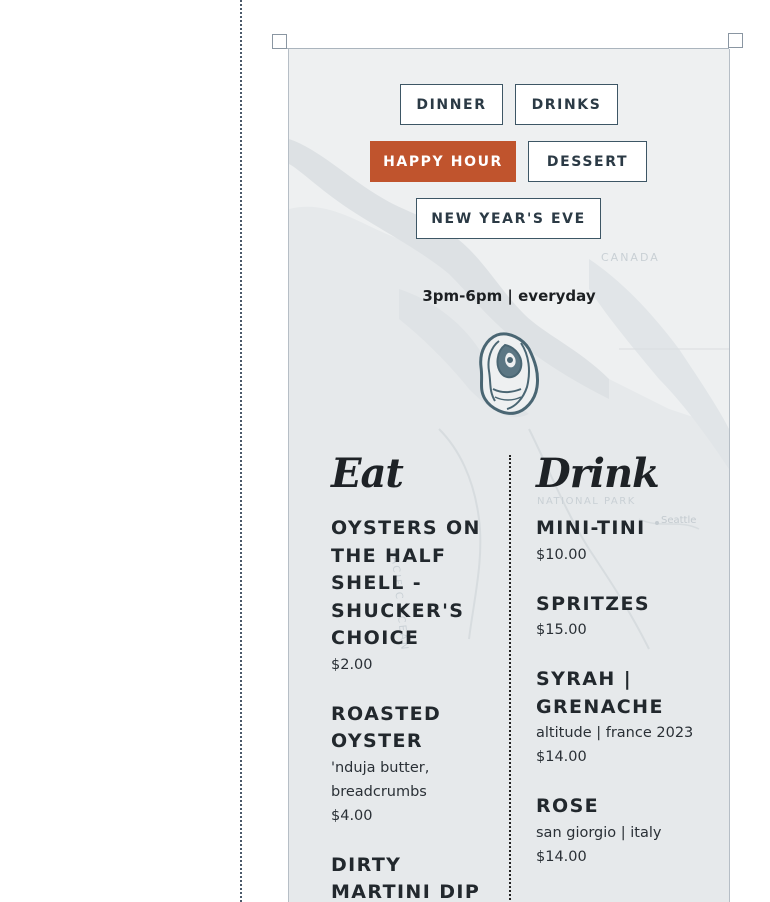  What do you see at coordinates (591, 528) in the screenshot?
I see `menu-item-name: MINI-TINI` at bounding box center [591, 528].